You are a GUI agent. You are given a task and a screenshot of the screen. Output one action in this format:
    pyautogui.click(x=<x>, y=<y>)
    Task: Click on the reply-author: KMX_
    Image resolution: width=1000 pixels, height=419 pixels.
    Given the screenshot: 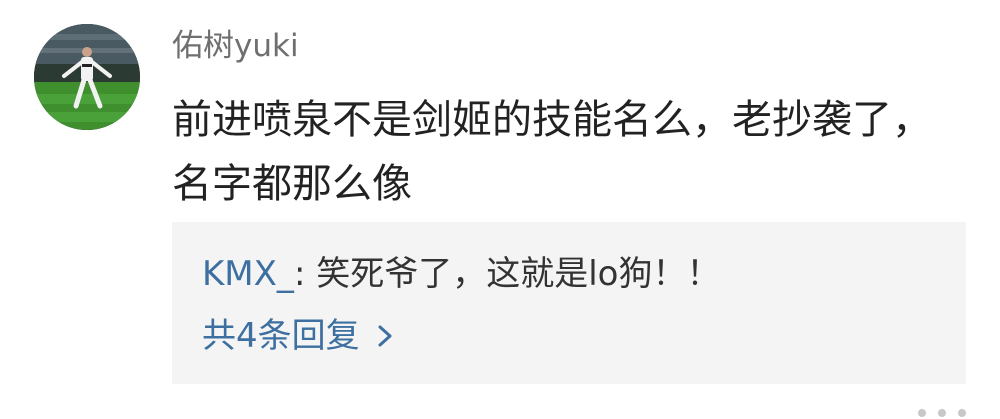 What is the action you would take?
    pyautogui.click(x=248, y=274)
    